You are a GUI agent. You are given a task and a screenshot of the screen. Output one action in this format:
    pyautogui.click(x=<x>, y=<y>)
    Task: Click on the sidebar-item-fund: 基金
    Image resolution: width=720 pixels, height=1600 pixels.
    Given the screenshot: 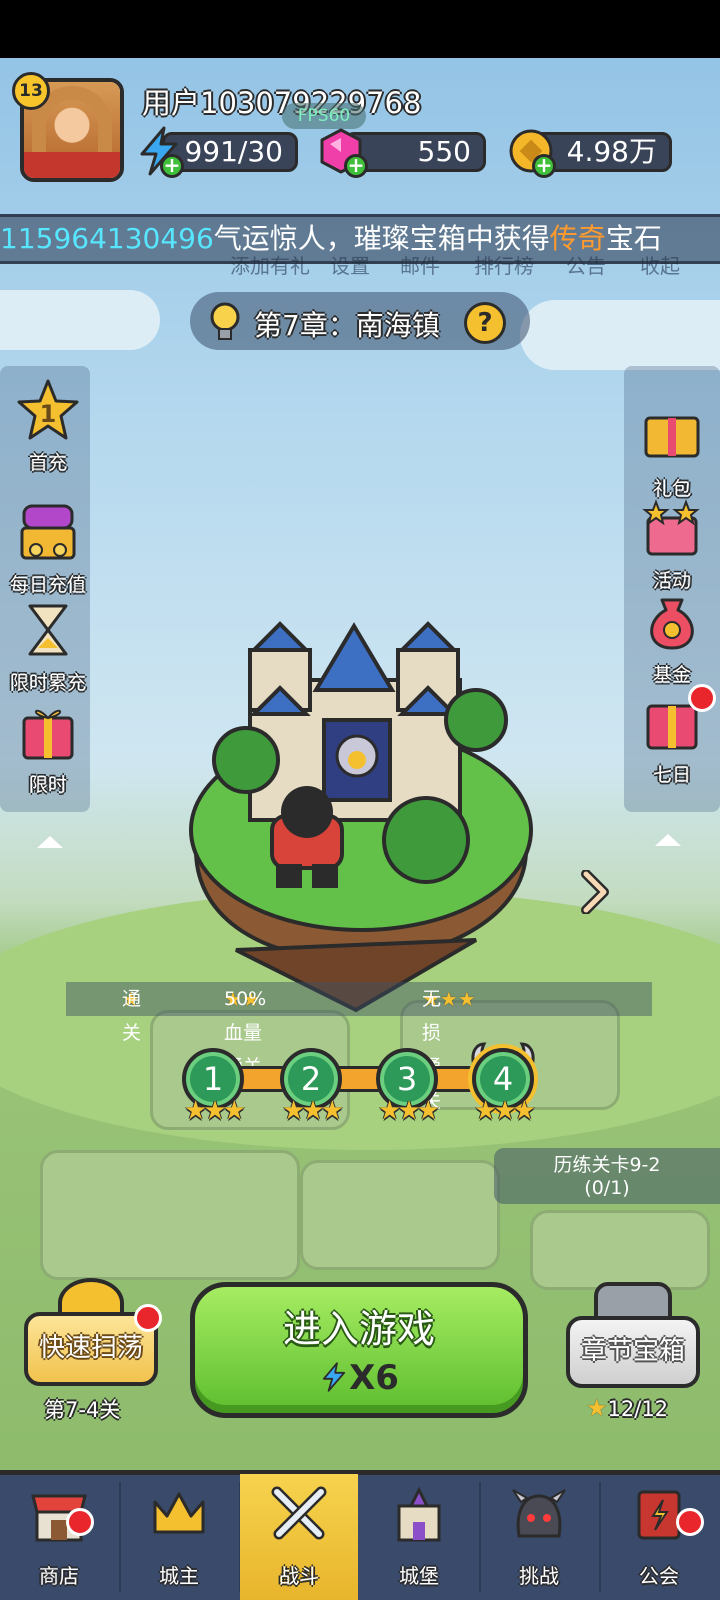 What is the action you would take?
    pyautogui.click(x=672, y=638)
    